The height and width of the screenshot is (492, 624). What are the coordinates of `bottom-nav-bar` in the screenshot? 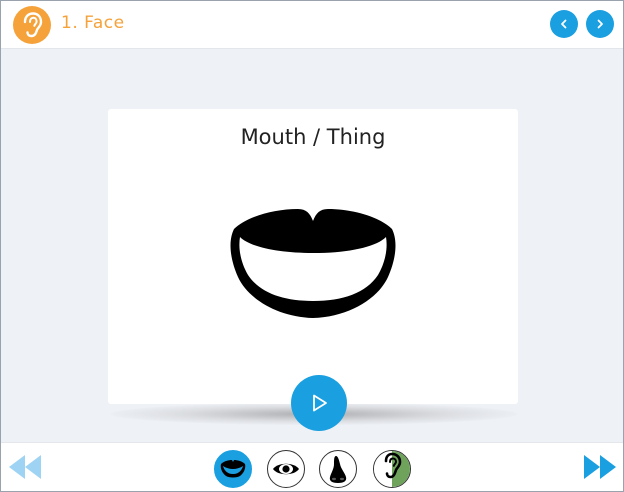 It's located at (312, 466).